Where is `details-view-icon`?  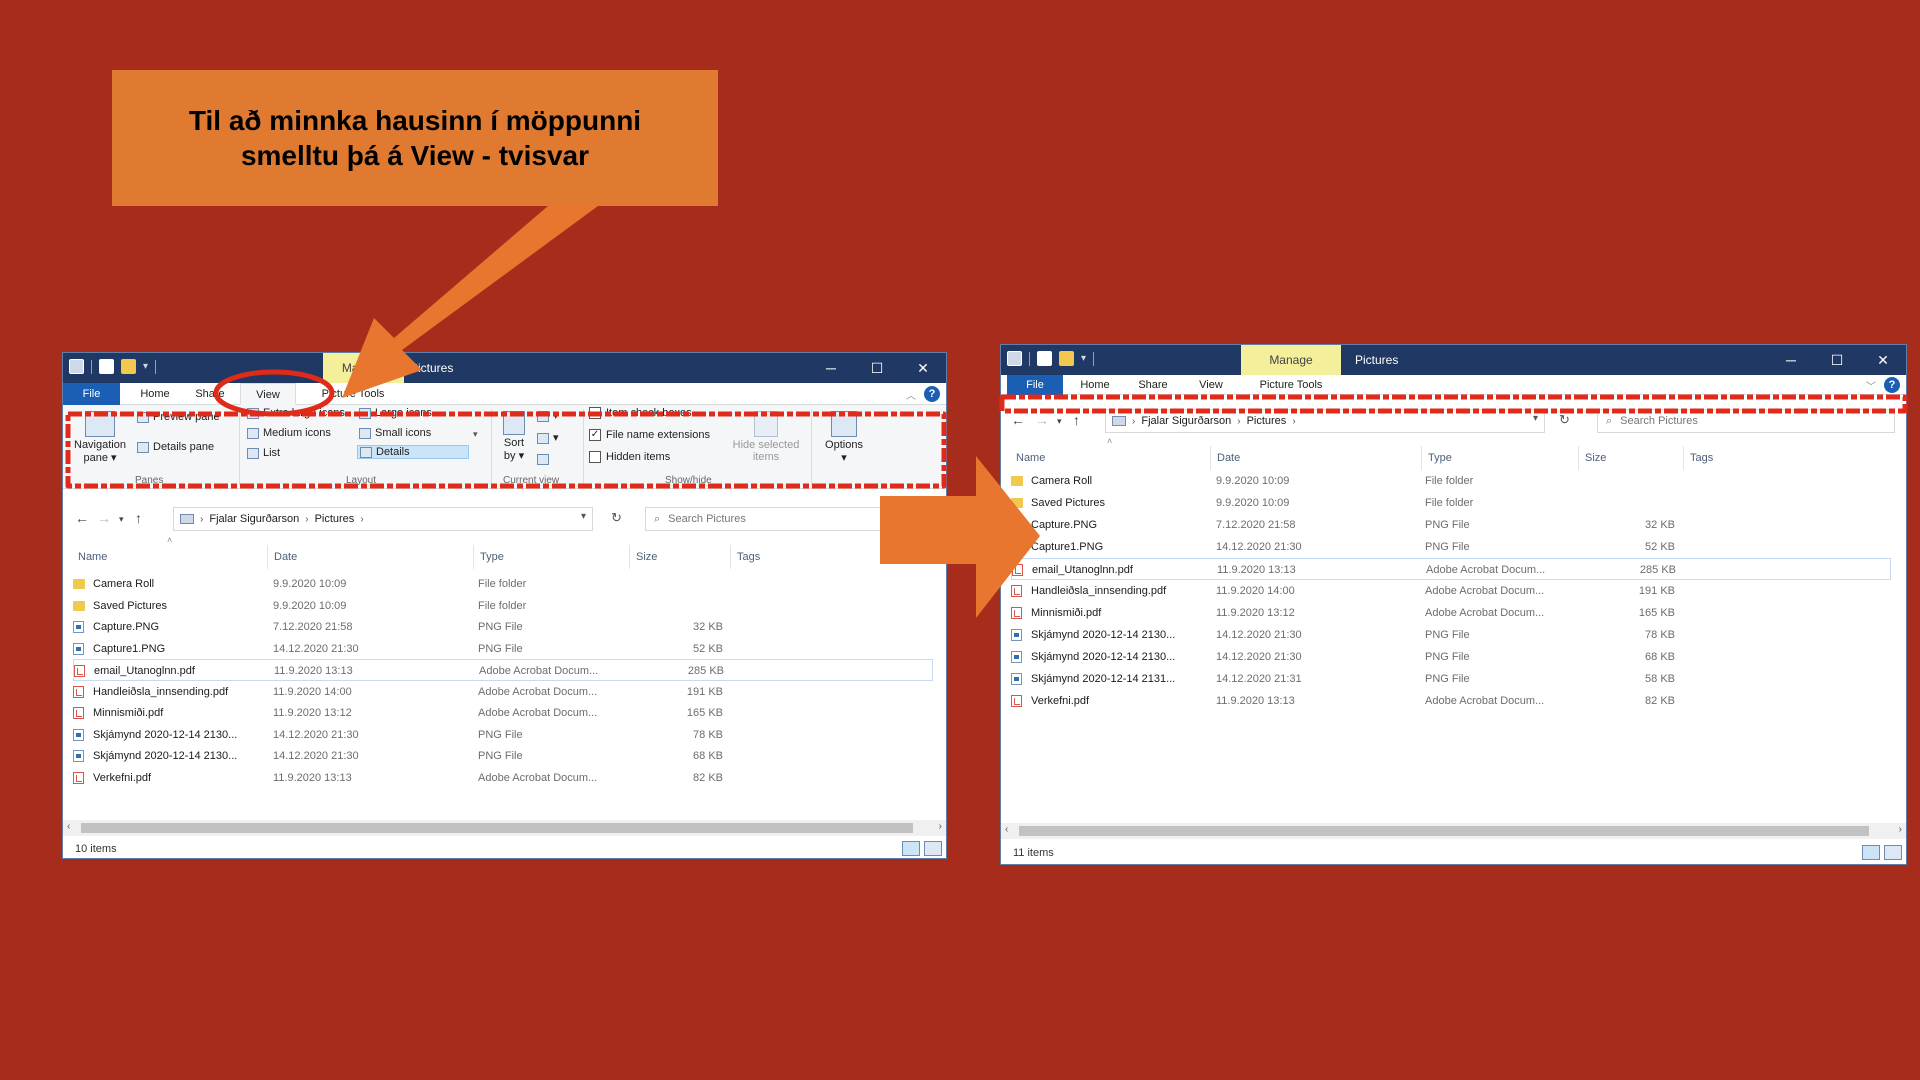
details-view-icon is located at coordinates (911, 848).